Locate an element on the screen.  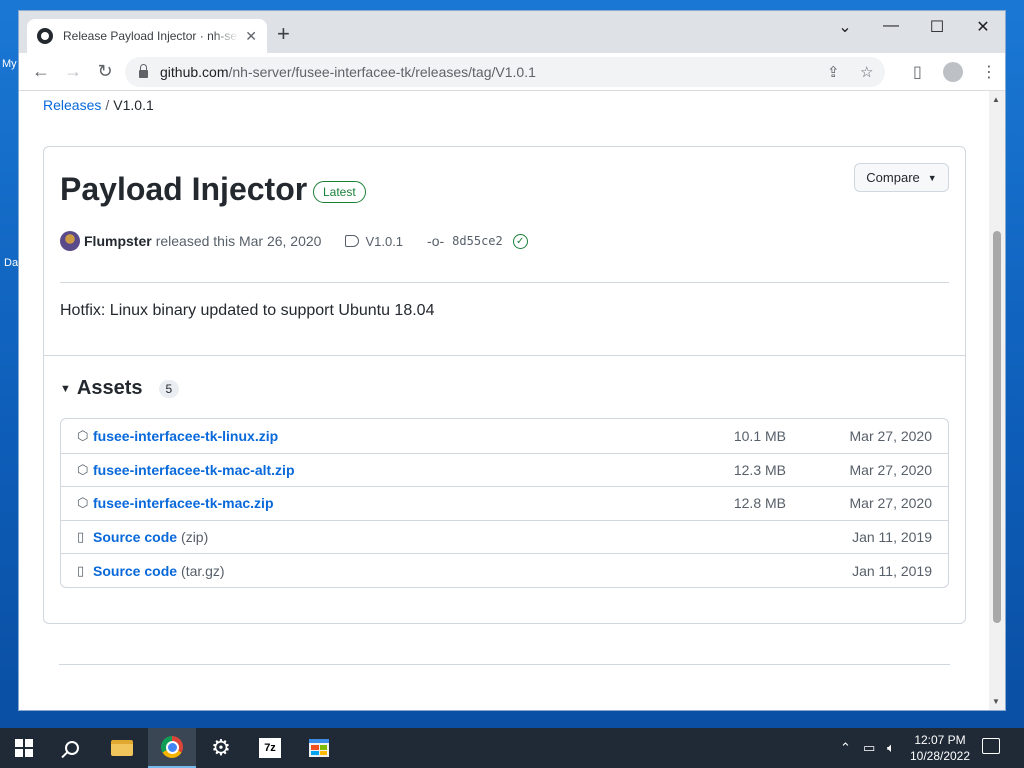
maximize-button: ☐ is located at coordinates (937, 27).